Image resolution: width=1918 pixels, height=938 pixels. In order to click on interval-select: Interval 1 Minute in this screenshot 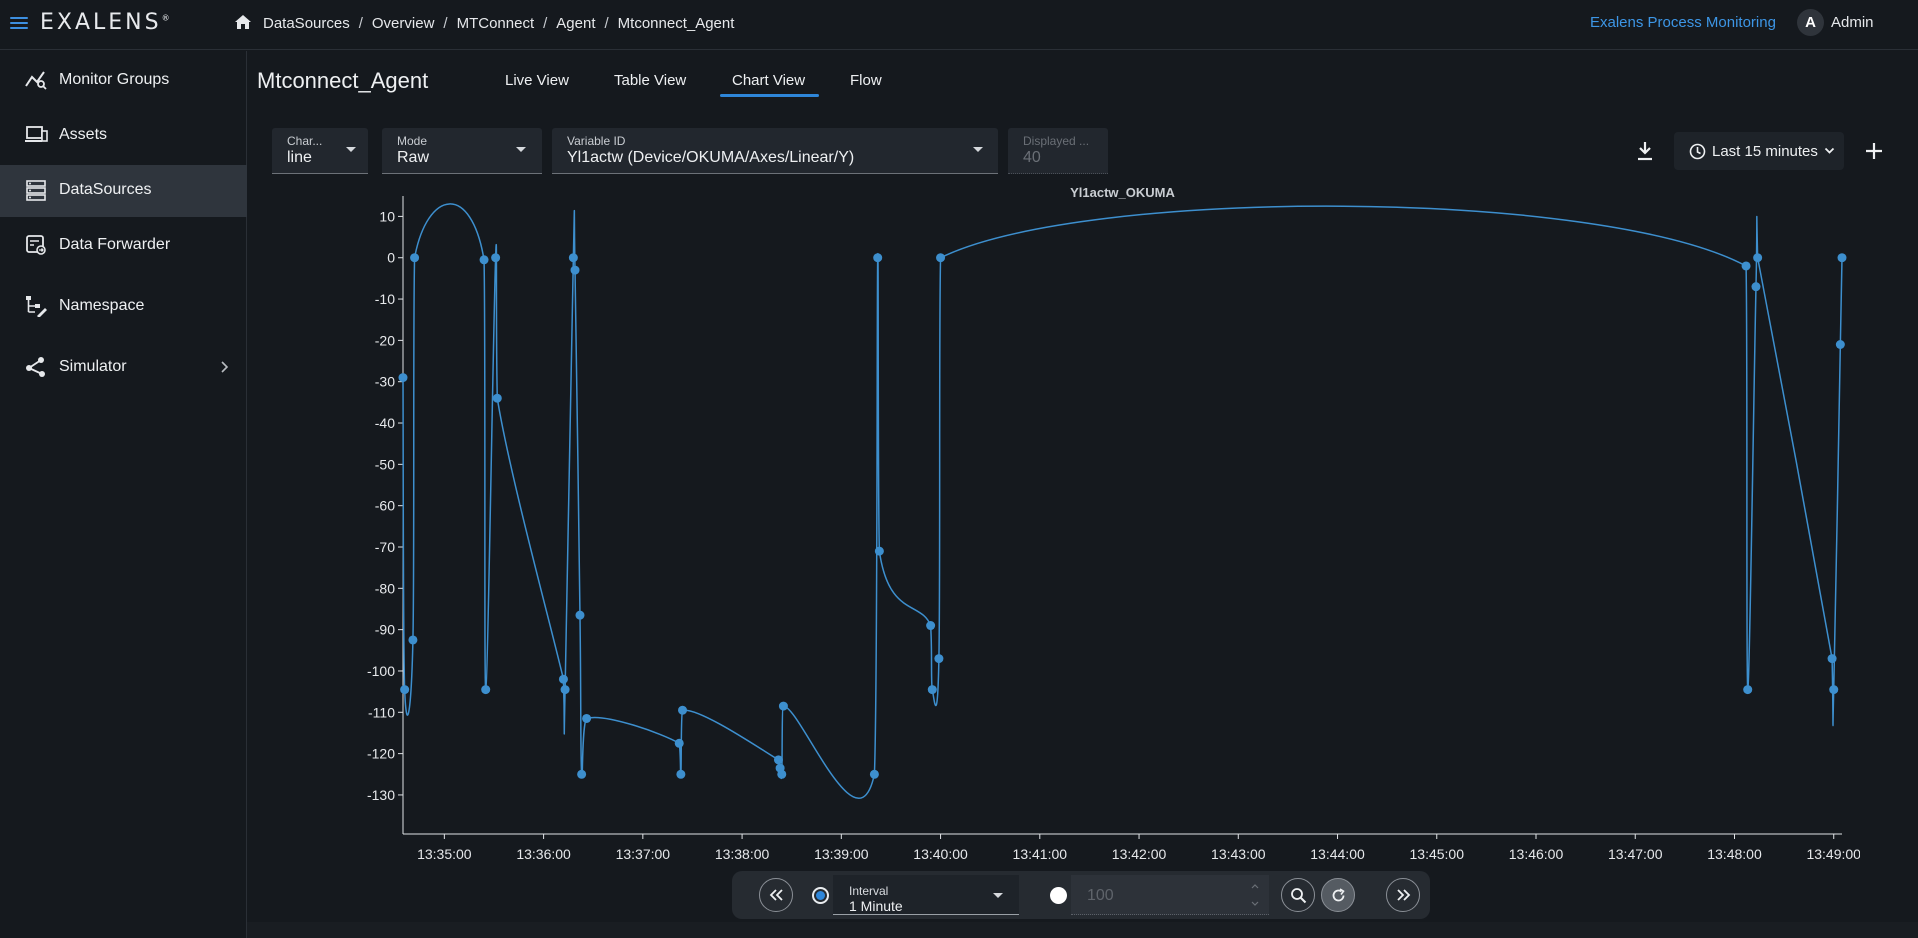, I will do `click(926, 895)`.